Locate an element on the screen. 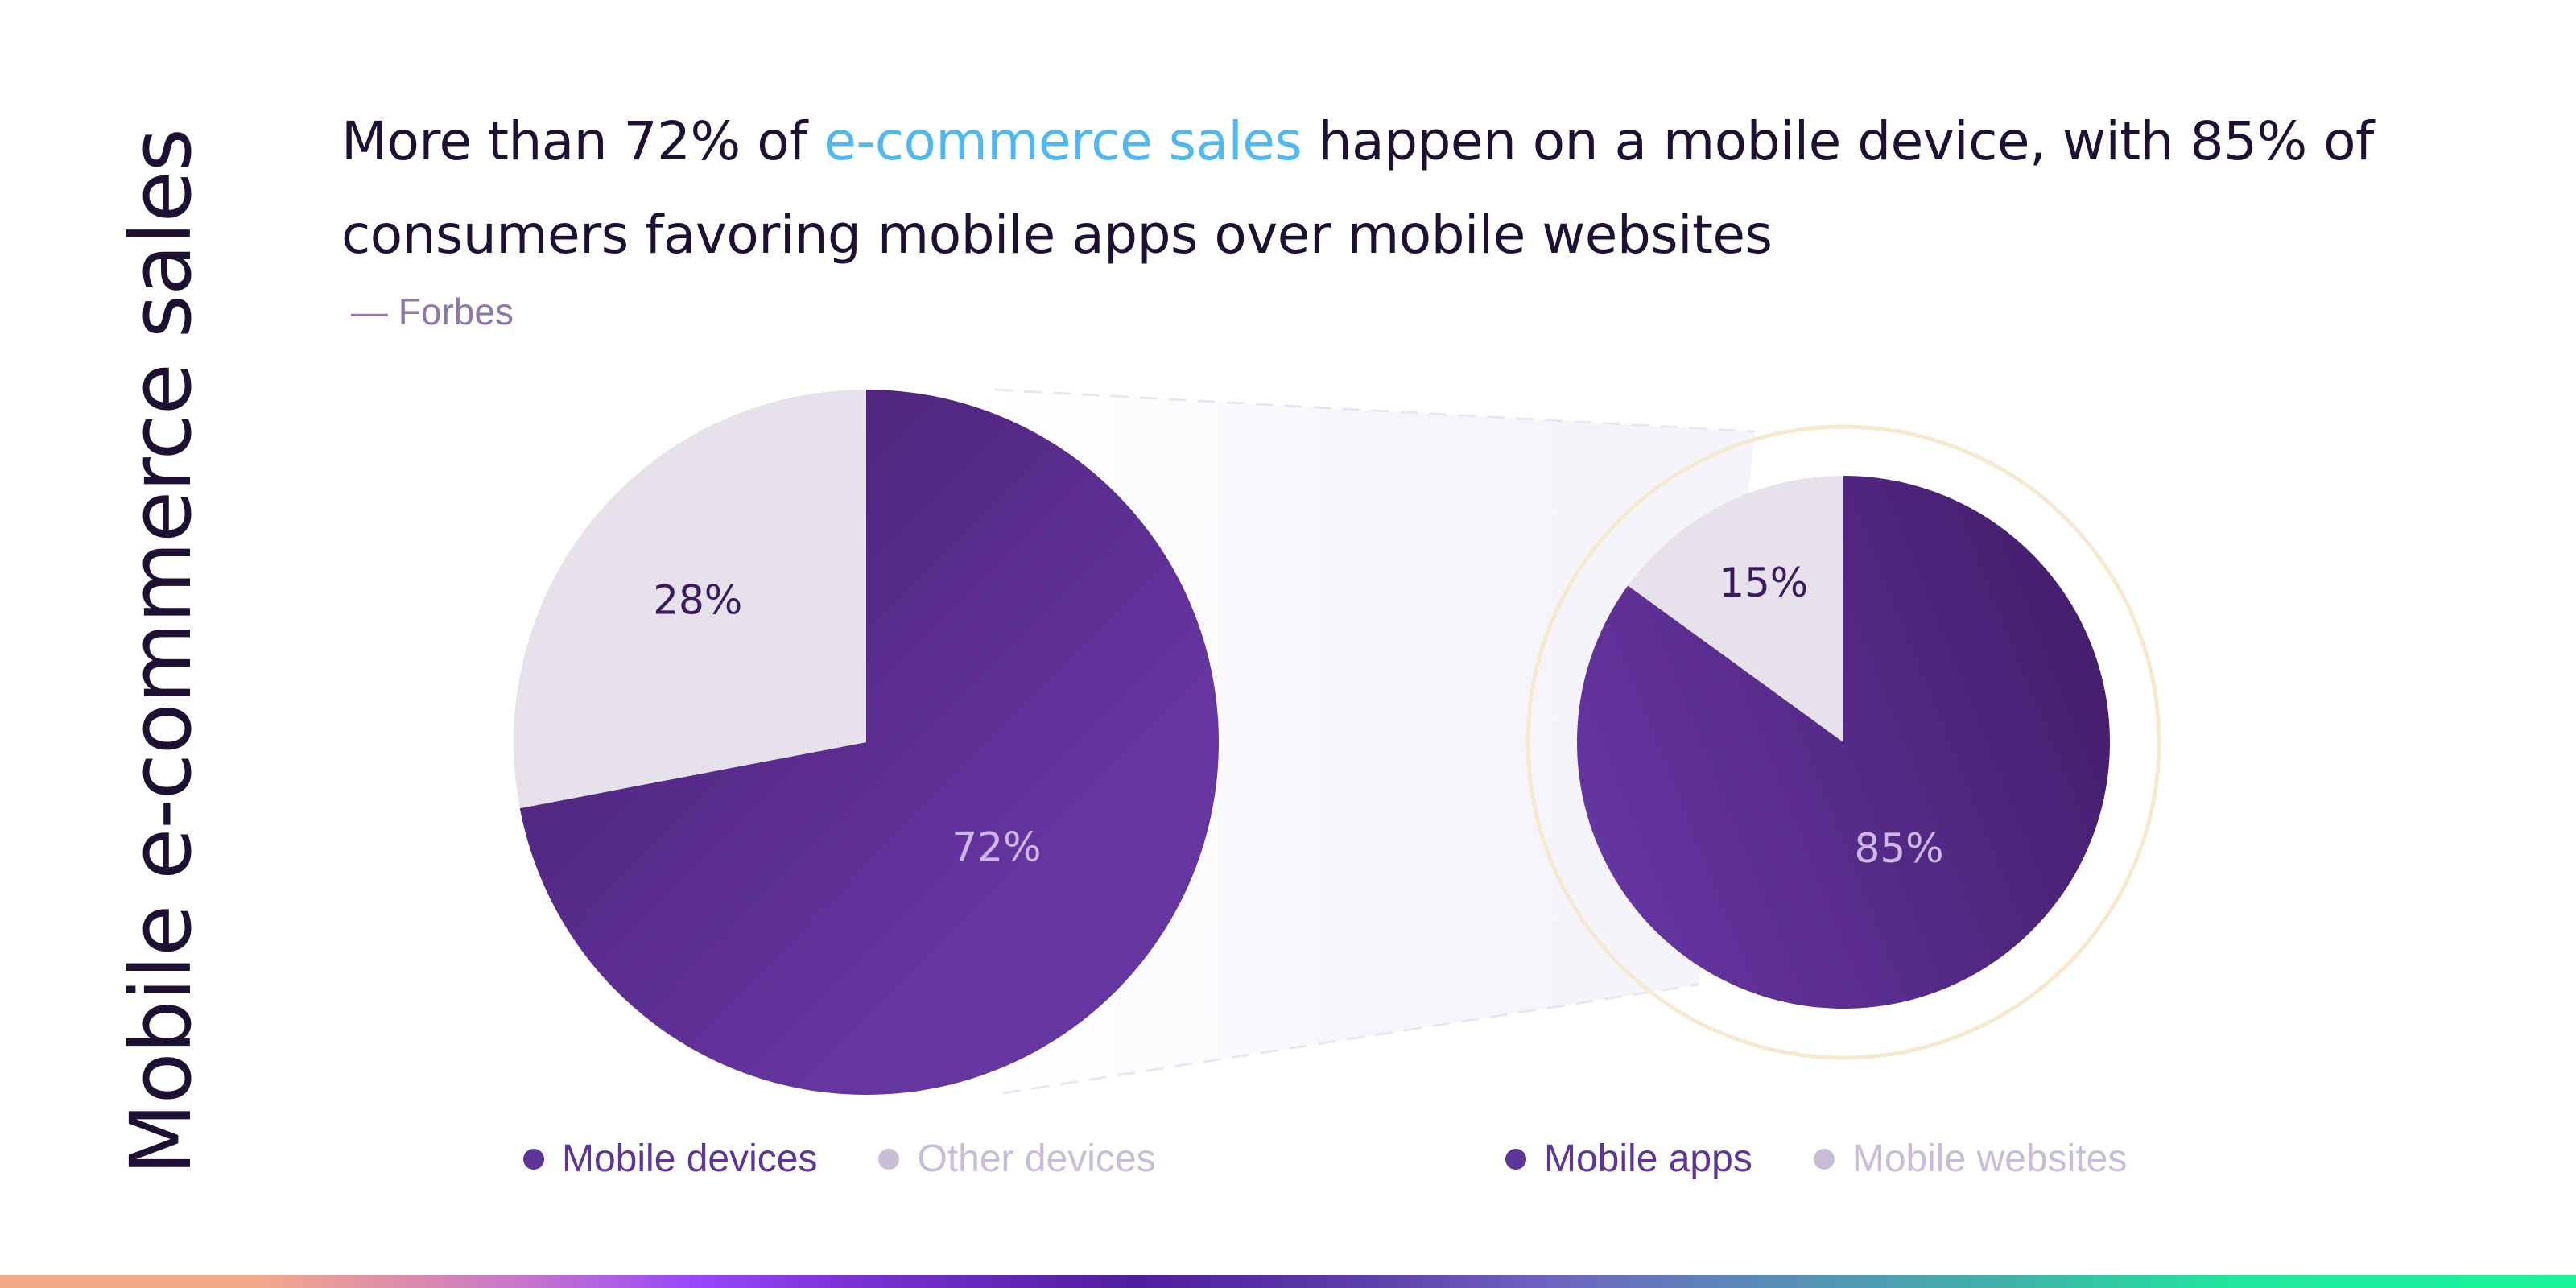 This screenshot has height=1288, width=2576. legend-2: Mobile apps Mobile websites is located at coordinates (1847, 1159).